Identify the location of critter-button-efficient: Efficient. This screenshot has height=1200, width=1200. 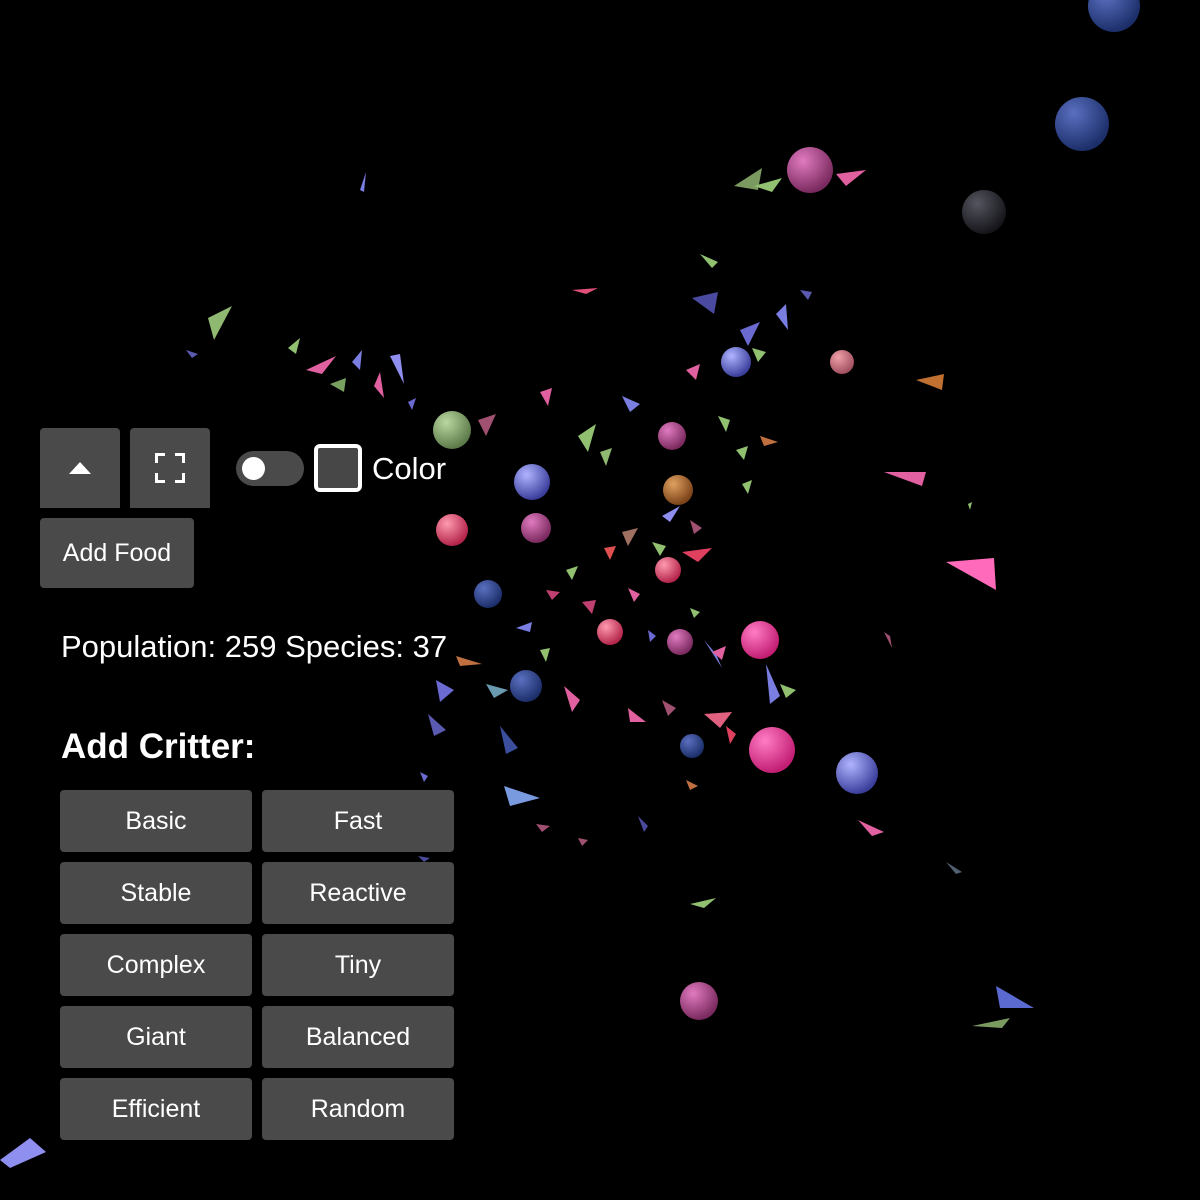
(156, 1109).